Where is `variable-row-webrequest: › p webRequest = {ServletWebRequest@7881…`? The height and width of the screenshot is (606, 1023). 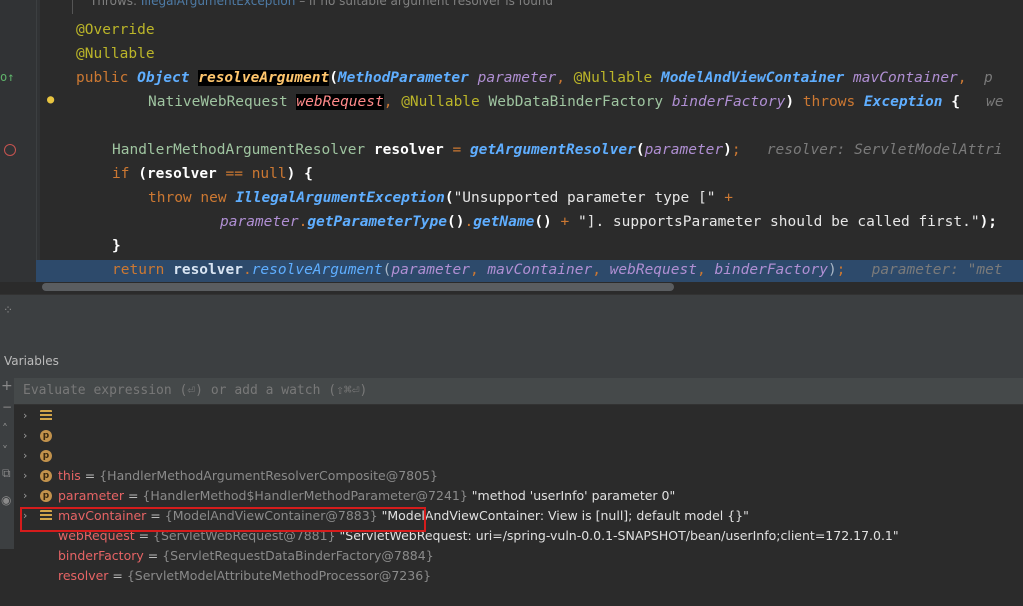
variable-row-webrequest: › p webRequest = {ServletWebRequest@7881… is located at coordinates (456, 504).